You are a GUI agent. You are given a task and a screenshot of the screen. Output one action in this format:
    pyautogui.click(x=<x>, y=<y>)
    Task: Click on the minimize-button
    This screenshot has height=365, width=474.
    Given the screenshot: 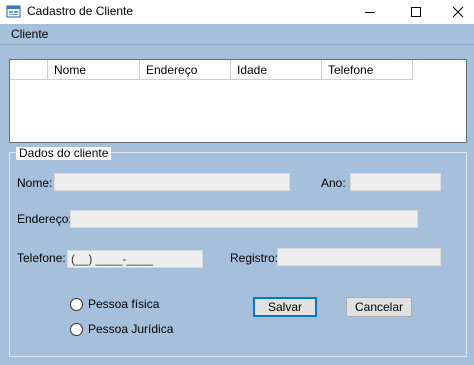 What is the action you would take?
    pyautogui.click(x=370, y=12)
    